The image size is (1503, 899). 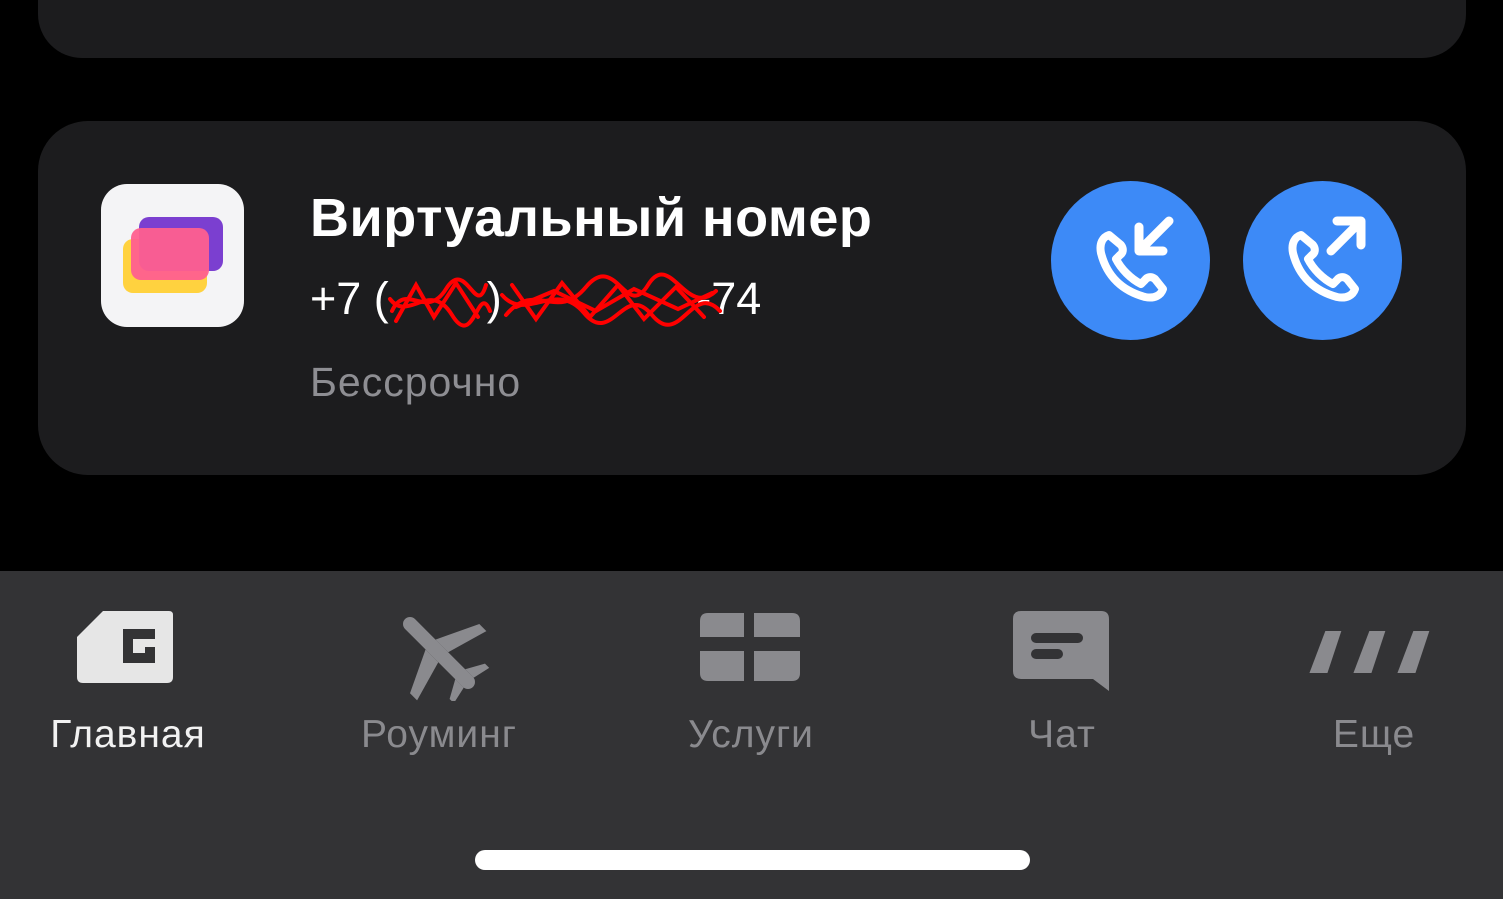 I want to click on tab-roaming: Роуминг, so click(x=439, y=671).